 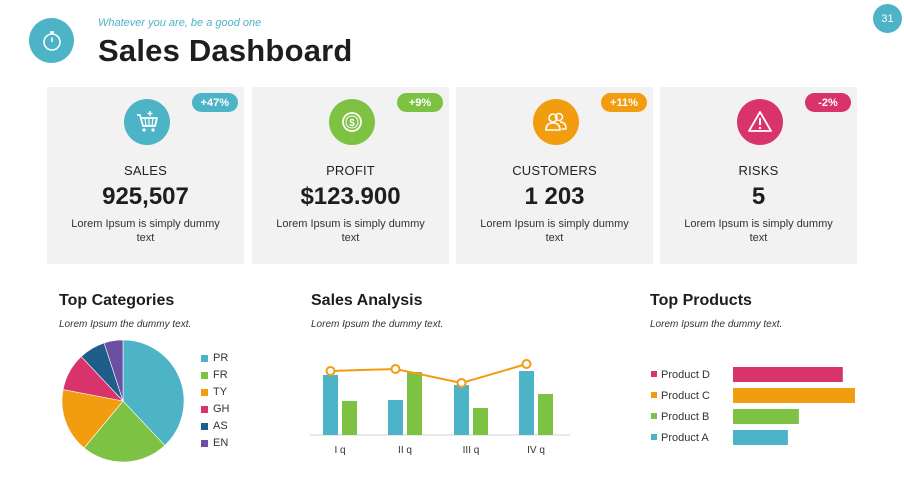 I want to click on users-icon, so click(x=556, y=121).